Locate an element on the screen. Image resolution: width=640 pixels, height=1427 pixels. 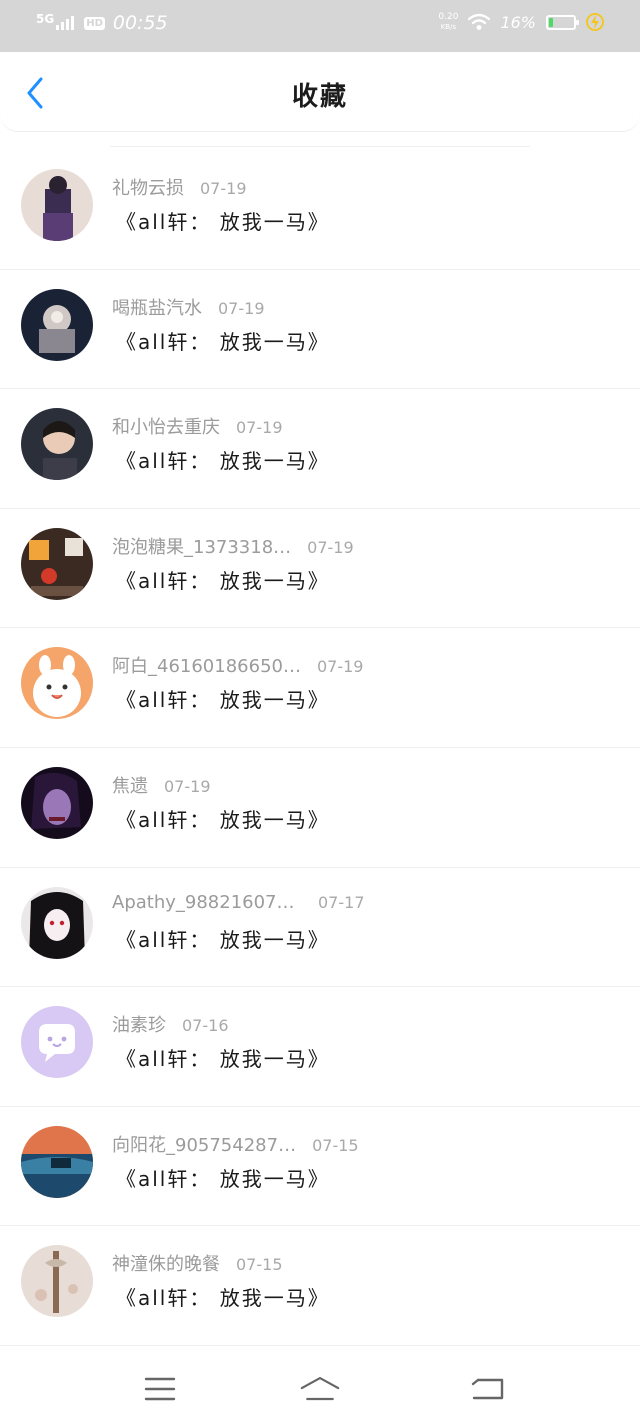
item-meta: 神潼侏的晚餐 07-15 is located at coordinates (197, 1263).